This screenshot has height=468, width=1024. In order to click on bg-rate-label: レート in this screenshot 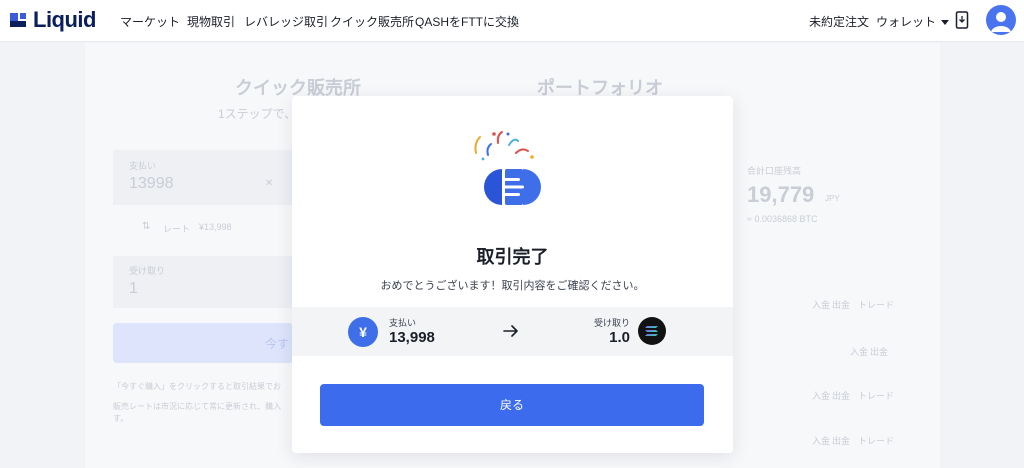, I will do `click(177, 229)`.